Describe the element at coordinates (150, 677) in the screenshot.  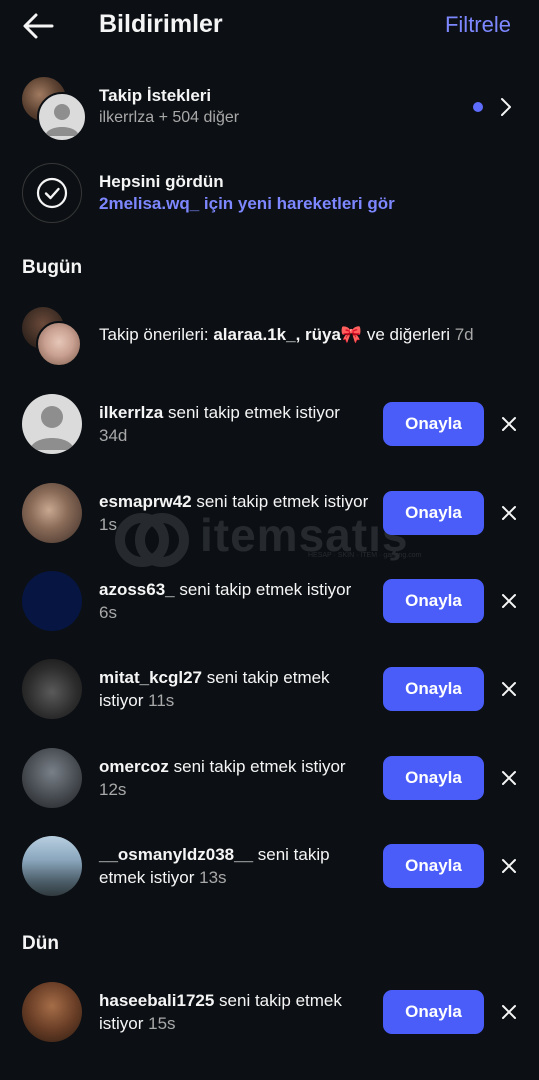
I see `username: mitat_kcgl27` at that location.